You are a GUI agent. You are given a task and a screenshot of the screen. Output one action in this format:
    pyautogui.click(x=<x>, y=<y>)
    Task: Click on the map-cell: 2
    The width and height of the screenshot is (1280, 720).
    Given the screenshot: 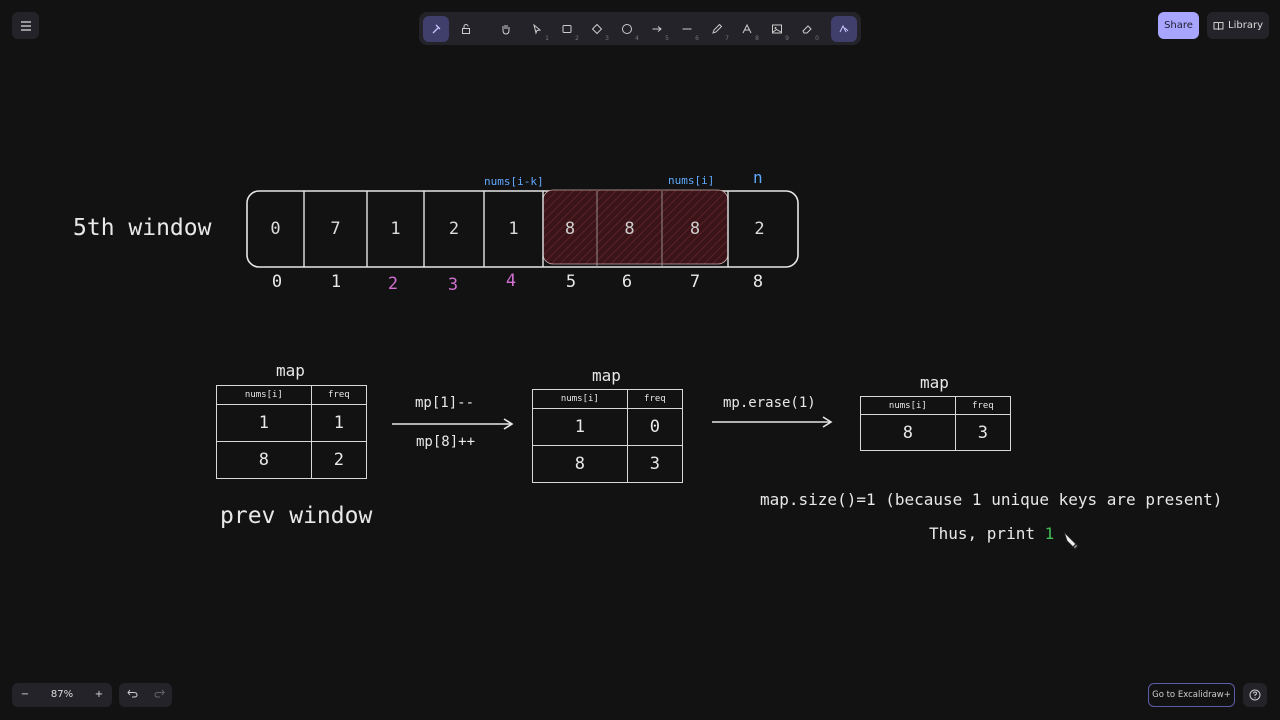 What is the action you would take?
    pyautogui.click(x=339, y=460)
    